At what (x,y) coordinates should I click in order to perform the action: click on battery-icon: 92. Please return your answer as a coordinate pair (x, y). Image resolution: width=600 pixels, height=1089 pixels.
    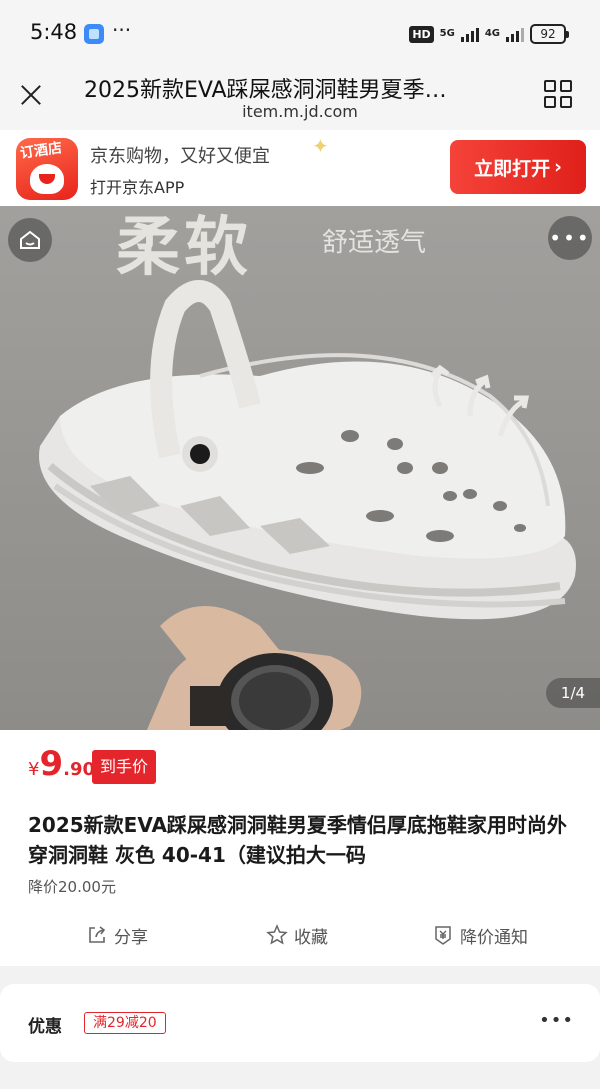
    Looking at the image, I should click on (549, 34).